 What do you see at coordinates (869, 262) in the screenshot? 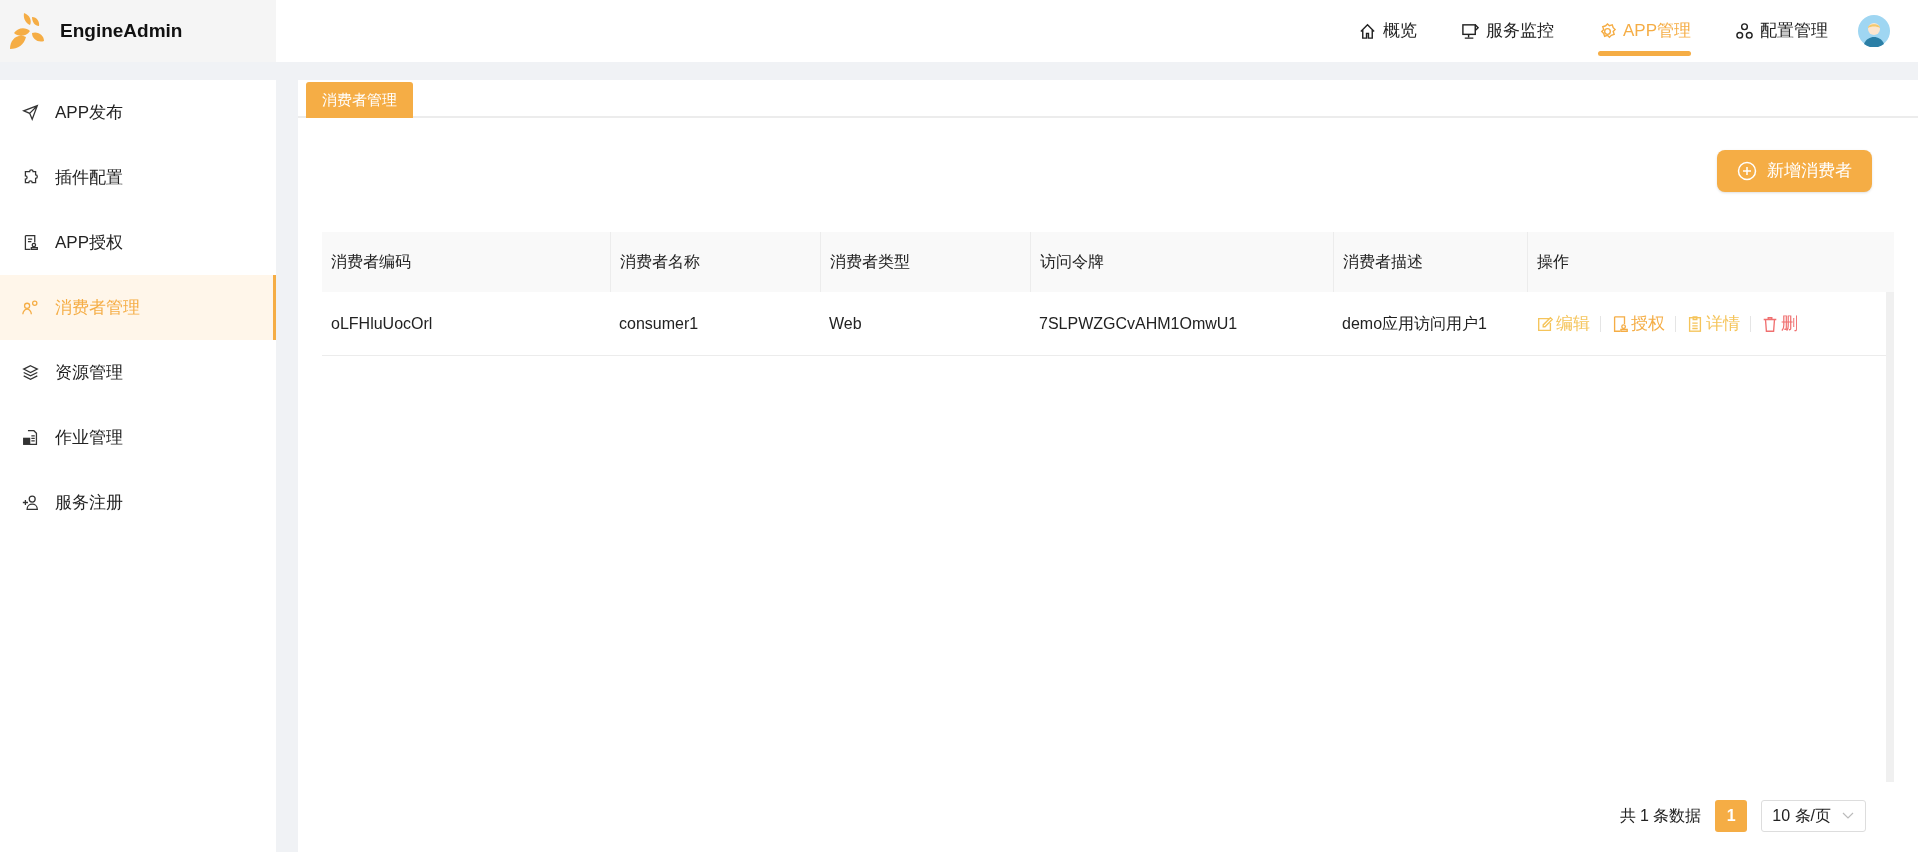
I see `column-header: 消费者类型` at bounding box center [869, 262].